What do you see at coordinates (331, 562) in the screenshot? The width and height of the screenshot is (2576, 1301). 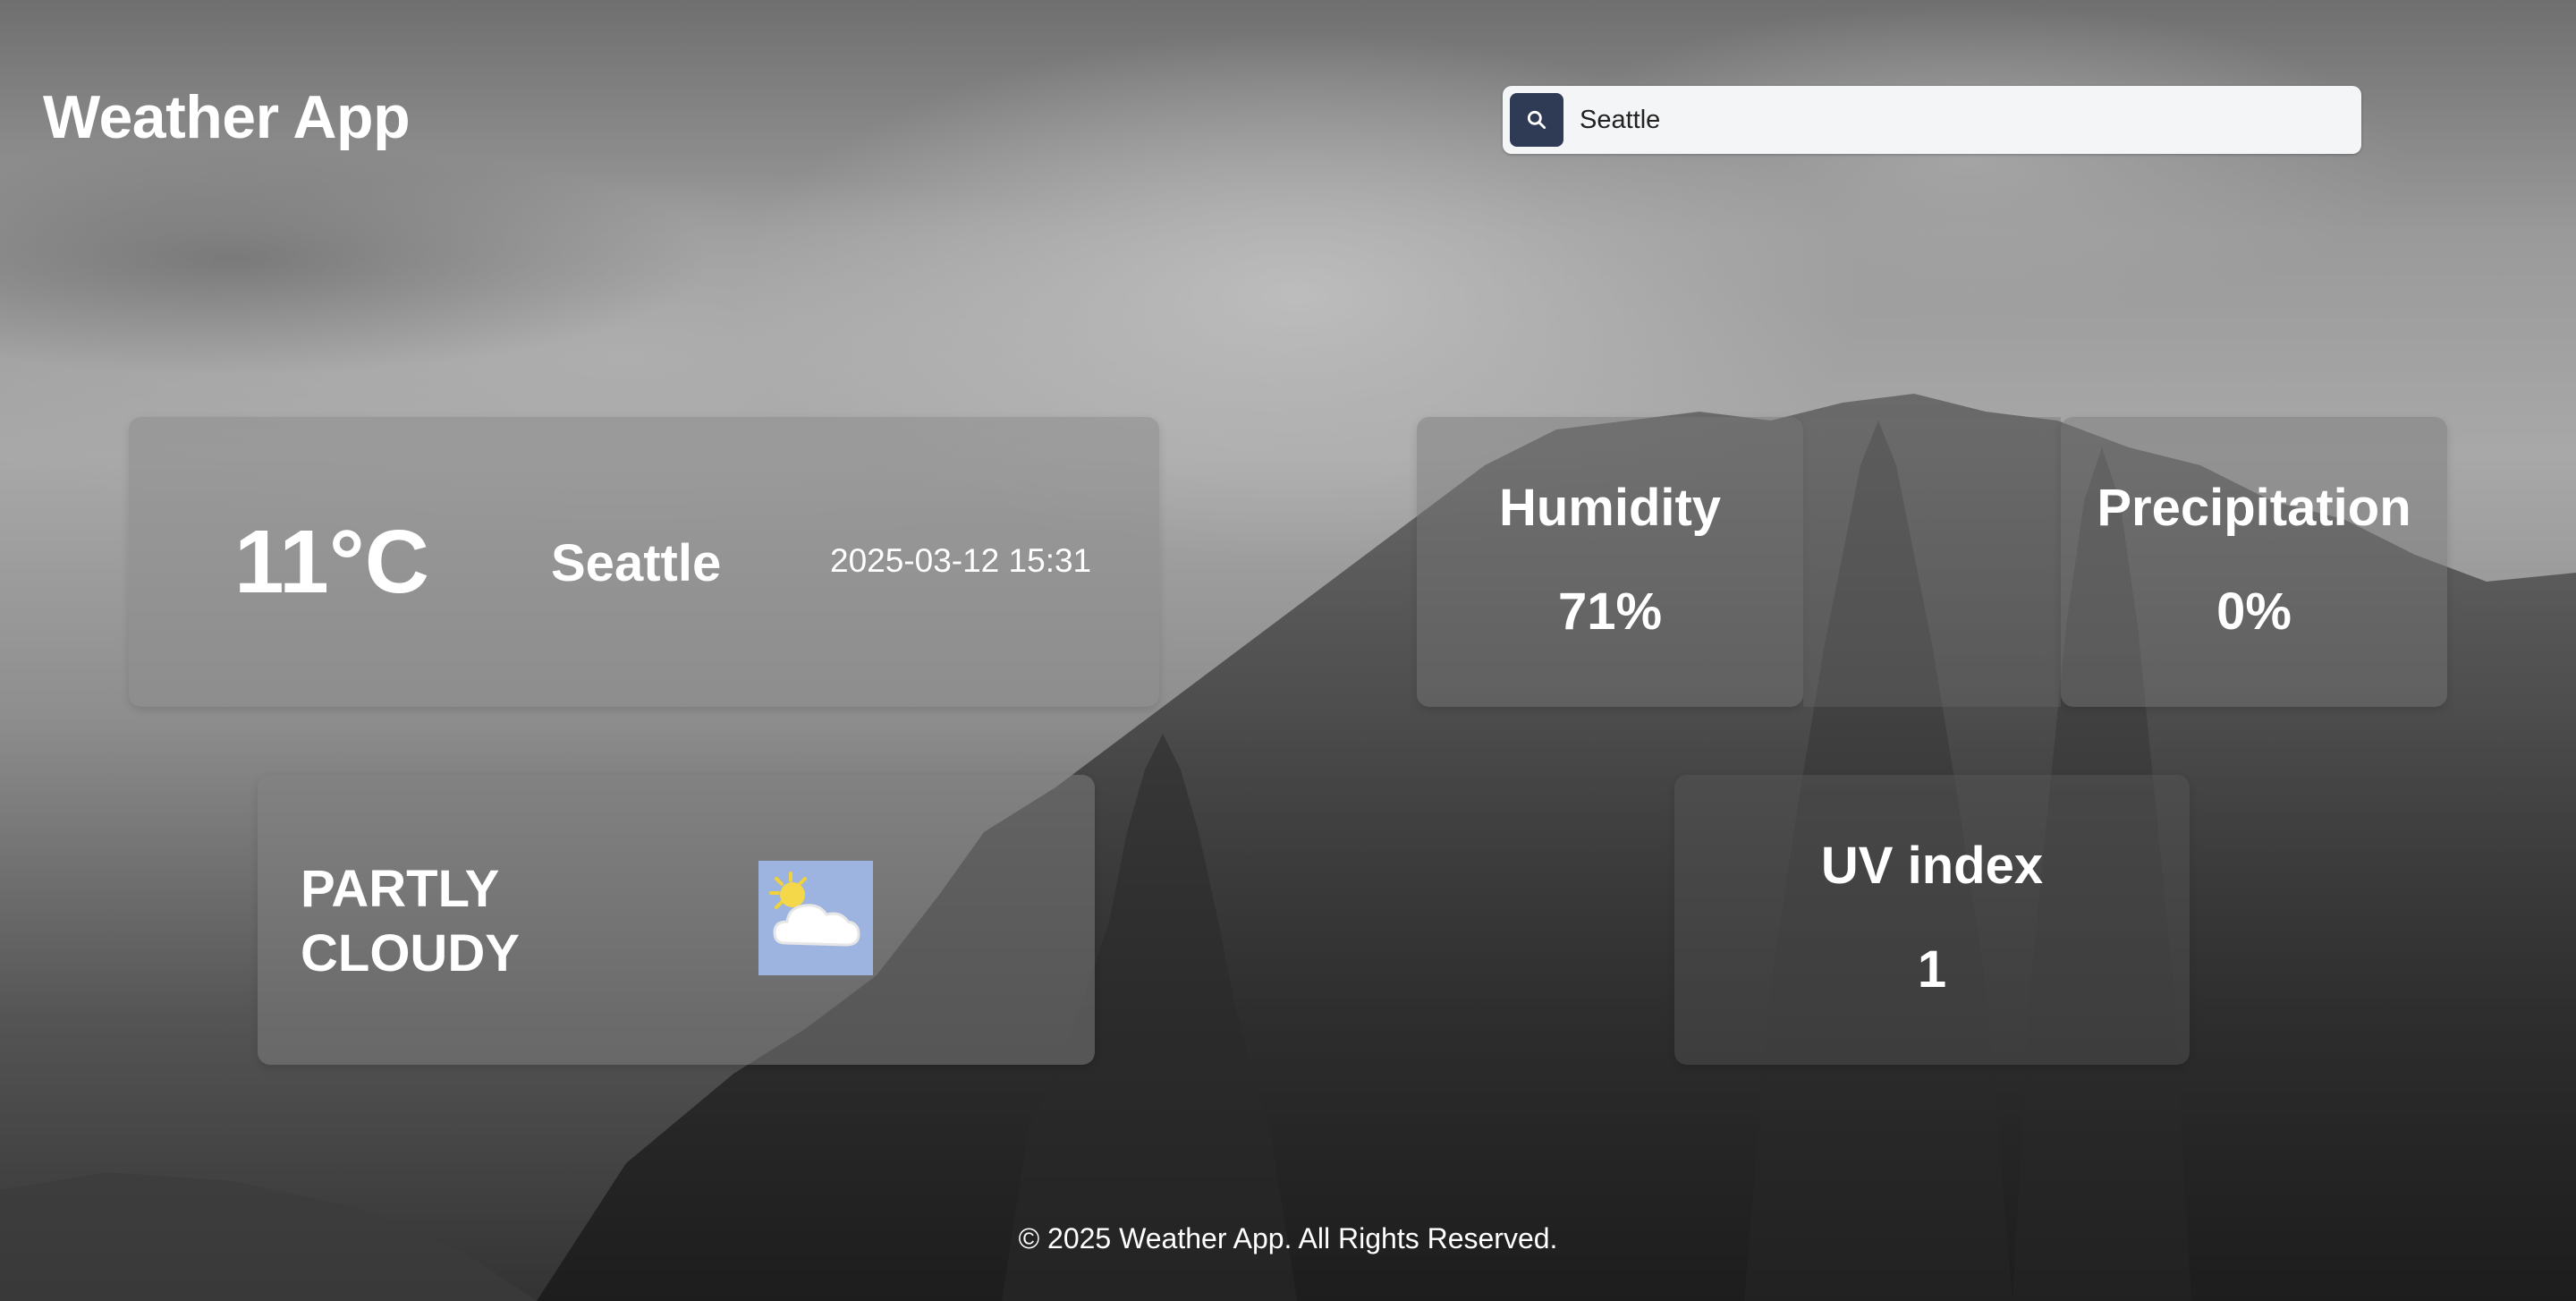 I see `temperature: 11°C` at bounding box center [331, 562].